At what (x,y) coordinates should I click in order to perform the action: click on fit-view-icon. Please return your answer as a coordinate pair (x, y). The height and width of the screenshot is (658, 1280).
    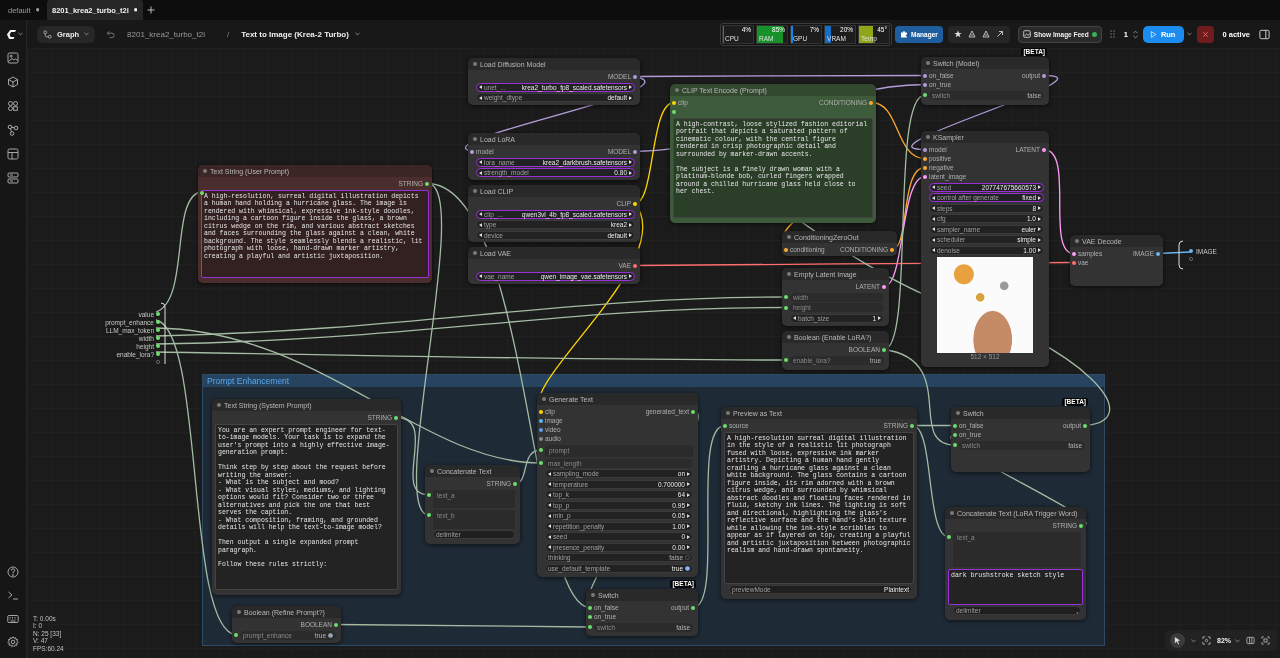
    Looking at the image, I should click on (1206, 640).